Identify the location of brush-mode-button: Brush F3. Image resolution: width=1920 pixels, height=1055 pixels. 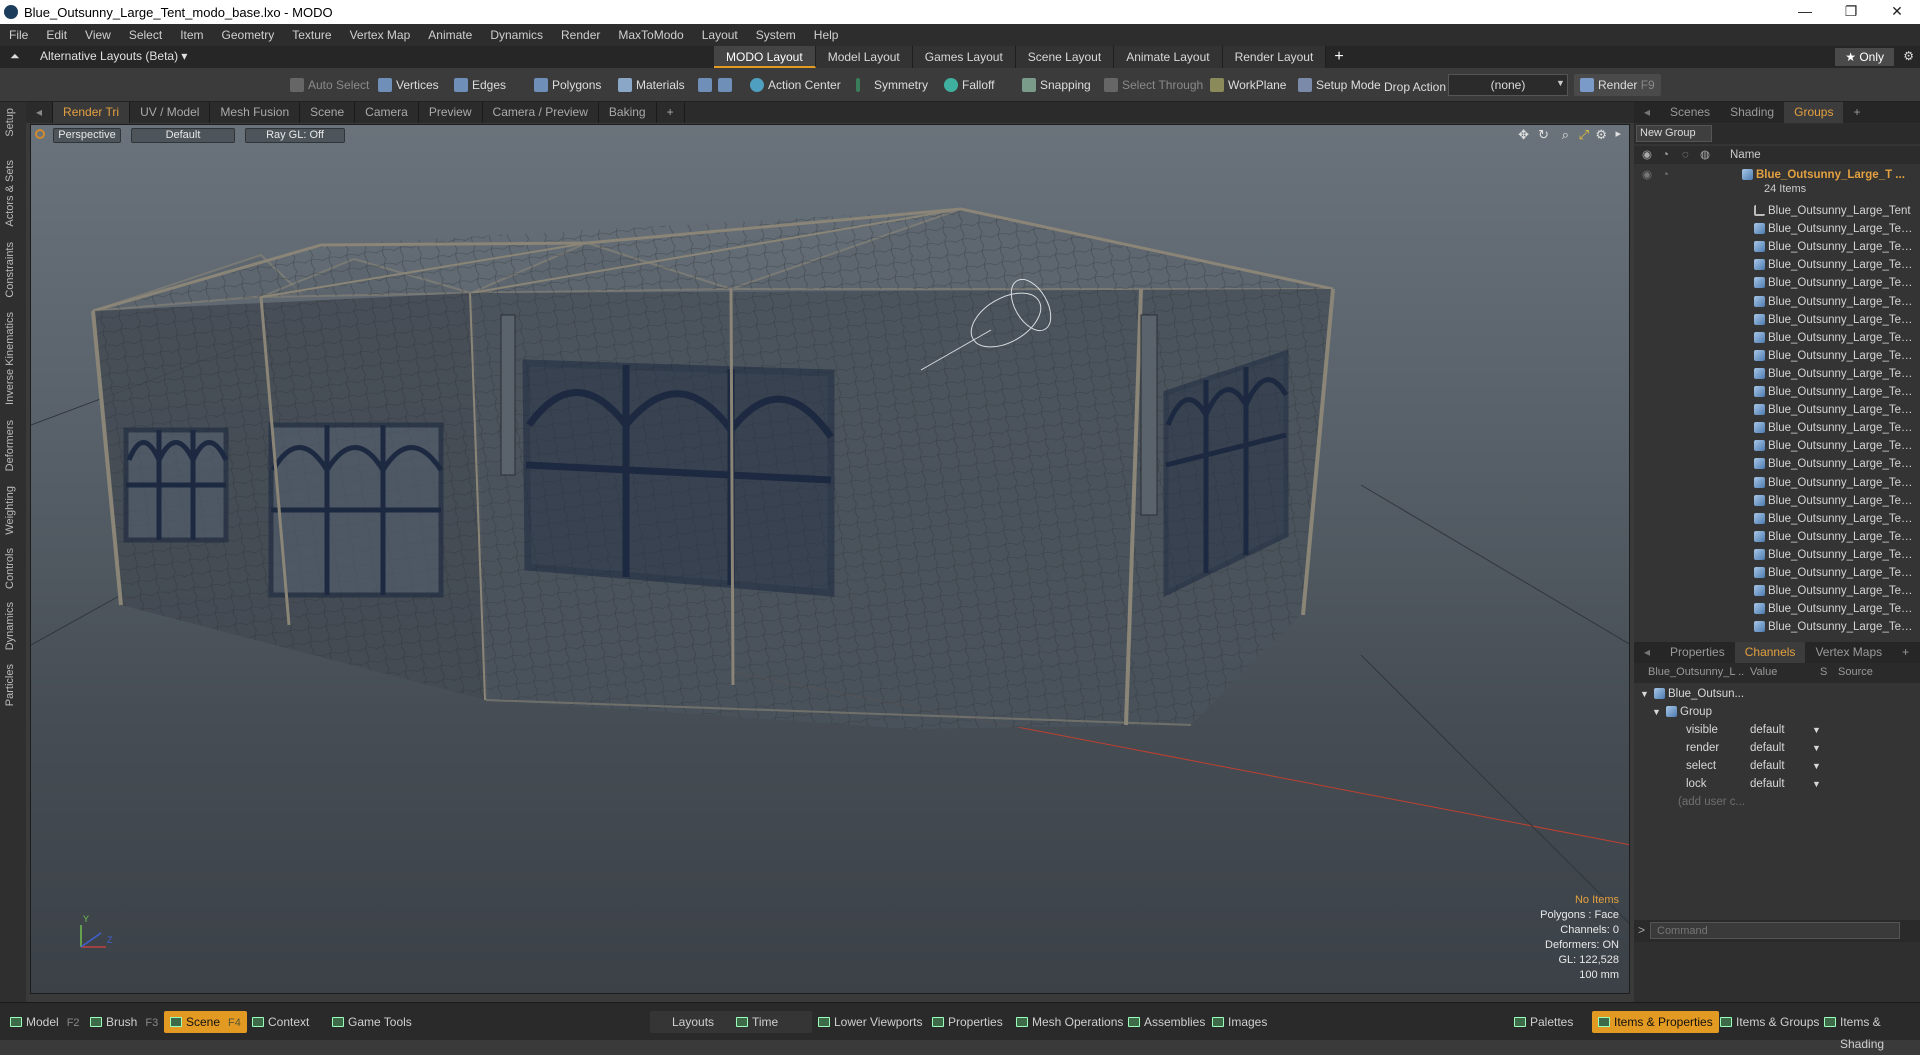
(124, 1022).